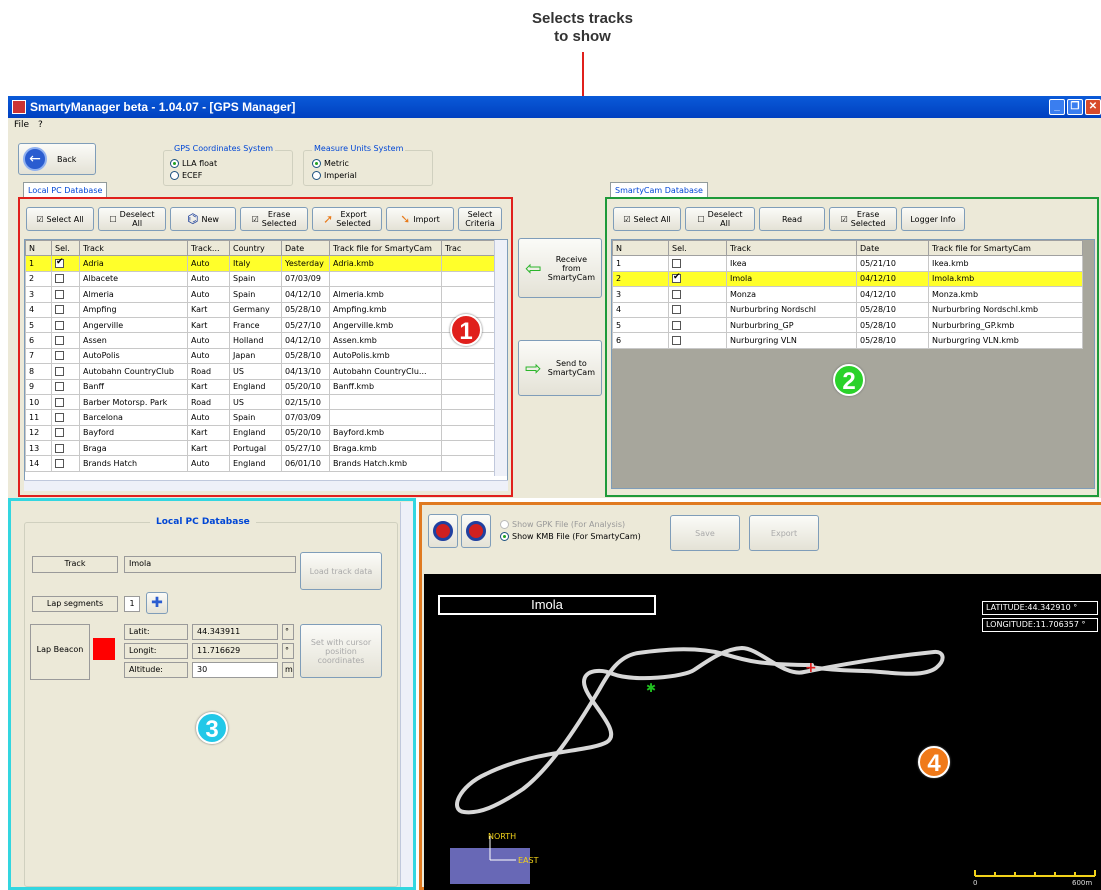  Describe the element at coordinates (341, 651) in the screenshot. I see `set-cursor-position-button: Set with cursor position coordinates` at that location.